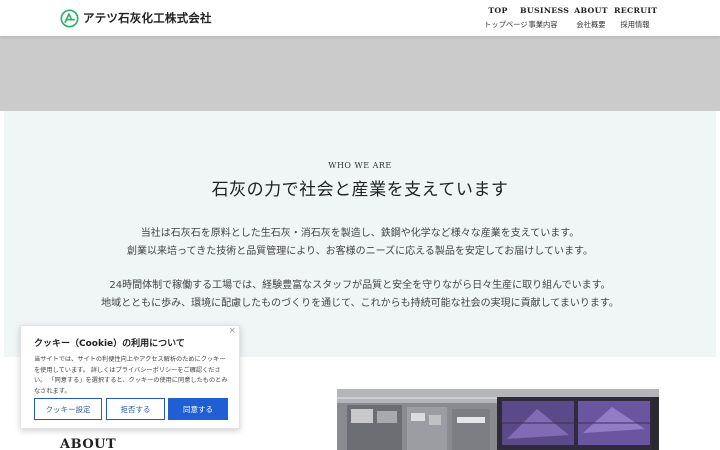 The width and height of the screenshot is (720, 450). Describe the element at coordinates (68, 409) in the screenshot. I see `cookie-settings-button: クッキー設定` at that location.